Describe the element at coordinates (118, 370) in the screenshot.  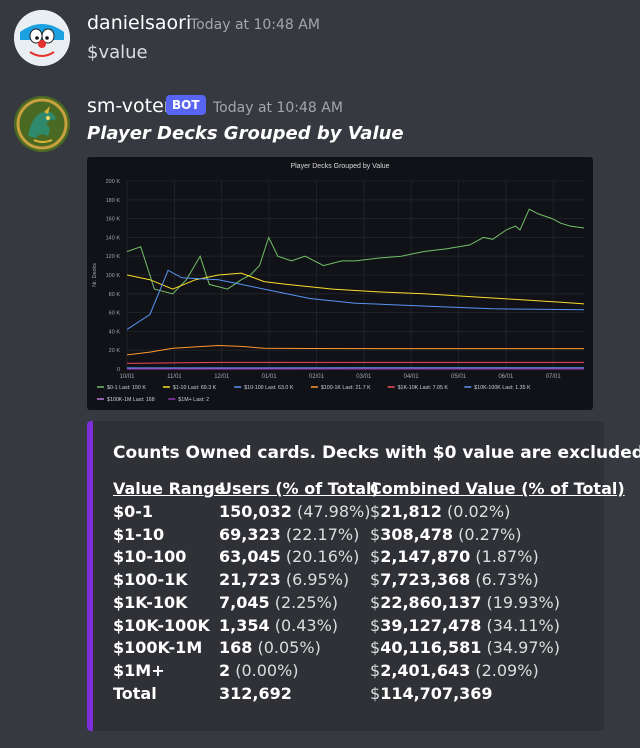
I see `y-tick-label: 0` at that location.